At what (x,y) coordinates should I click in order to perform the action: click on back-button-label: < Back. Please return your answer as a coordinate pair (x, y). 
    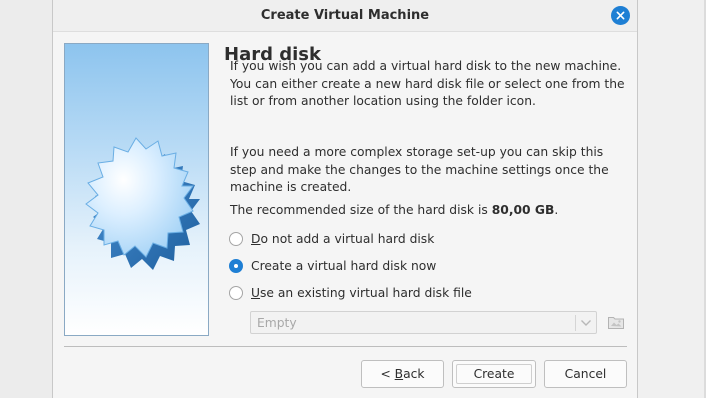
    Looking at the image, I should click on (402, 374).